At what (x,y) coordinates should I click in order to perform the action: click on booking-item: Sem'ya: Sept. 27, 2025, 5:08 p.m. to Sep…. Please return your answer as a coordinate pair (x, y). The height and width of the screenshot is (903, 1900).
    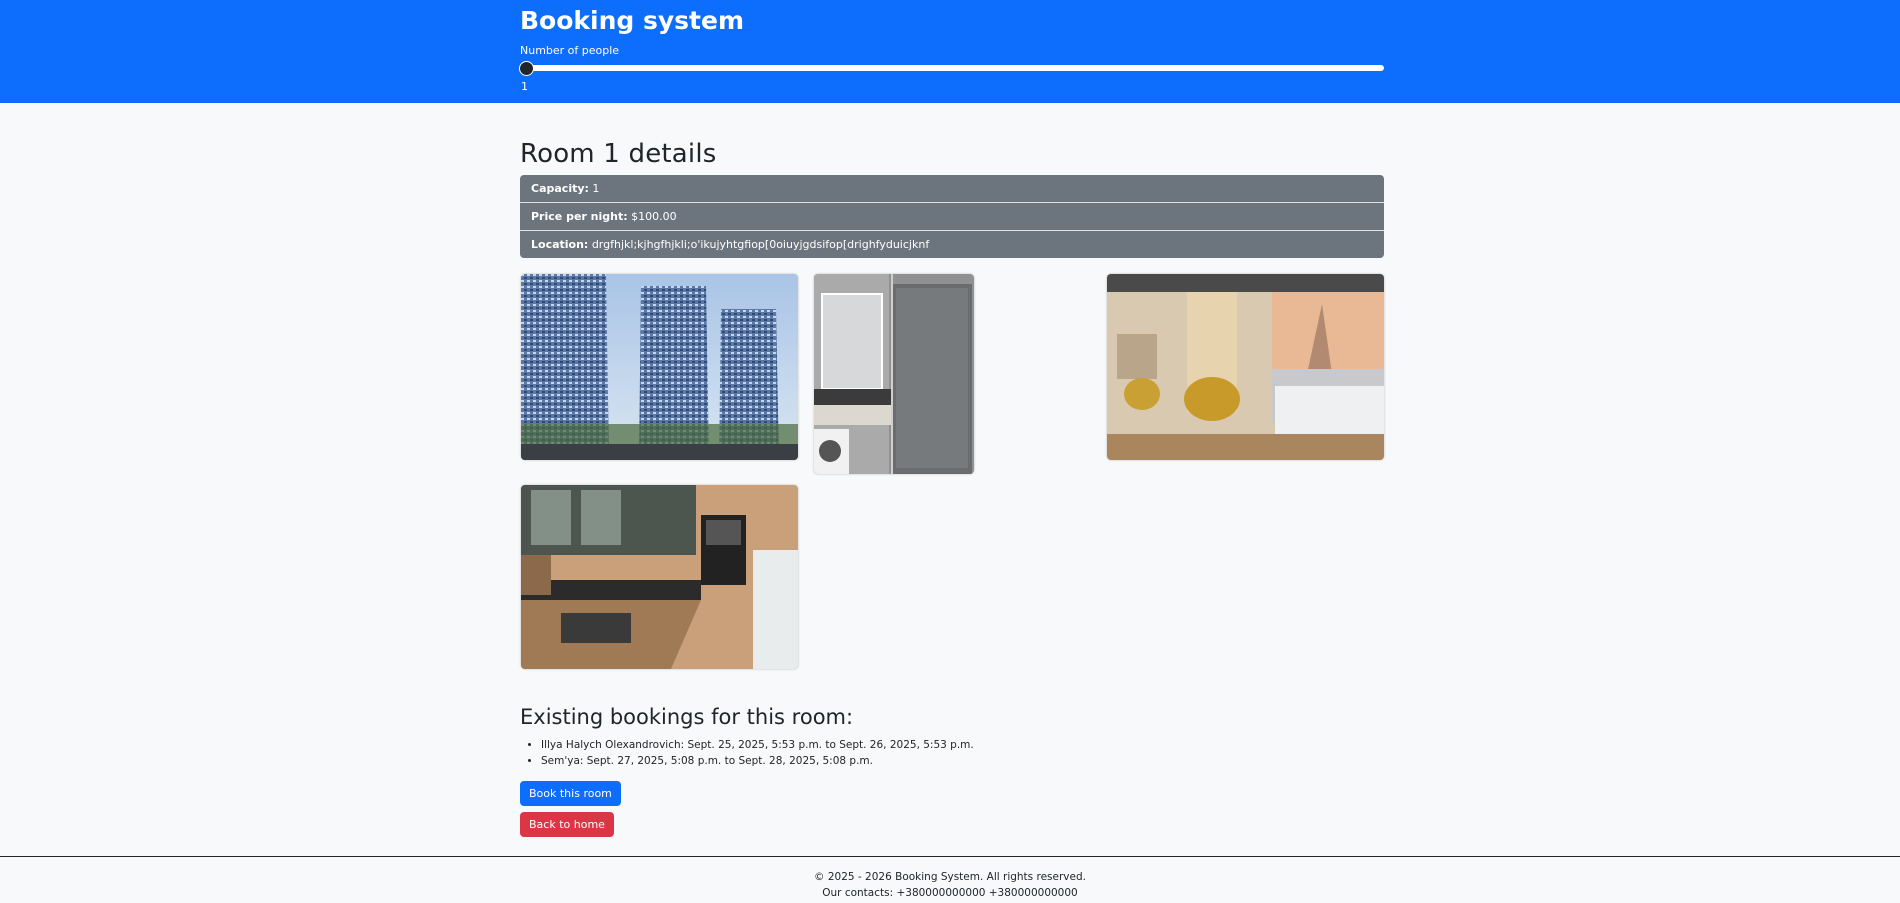
    Looking at the image, I should click on (962, 761).